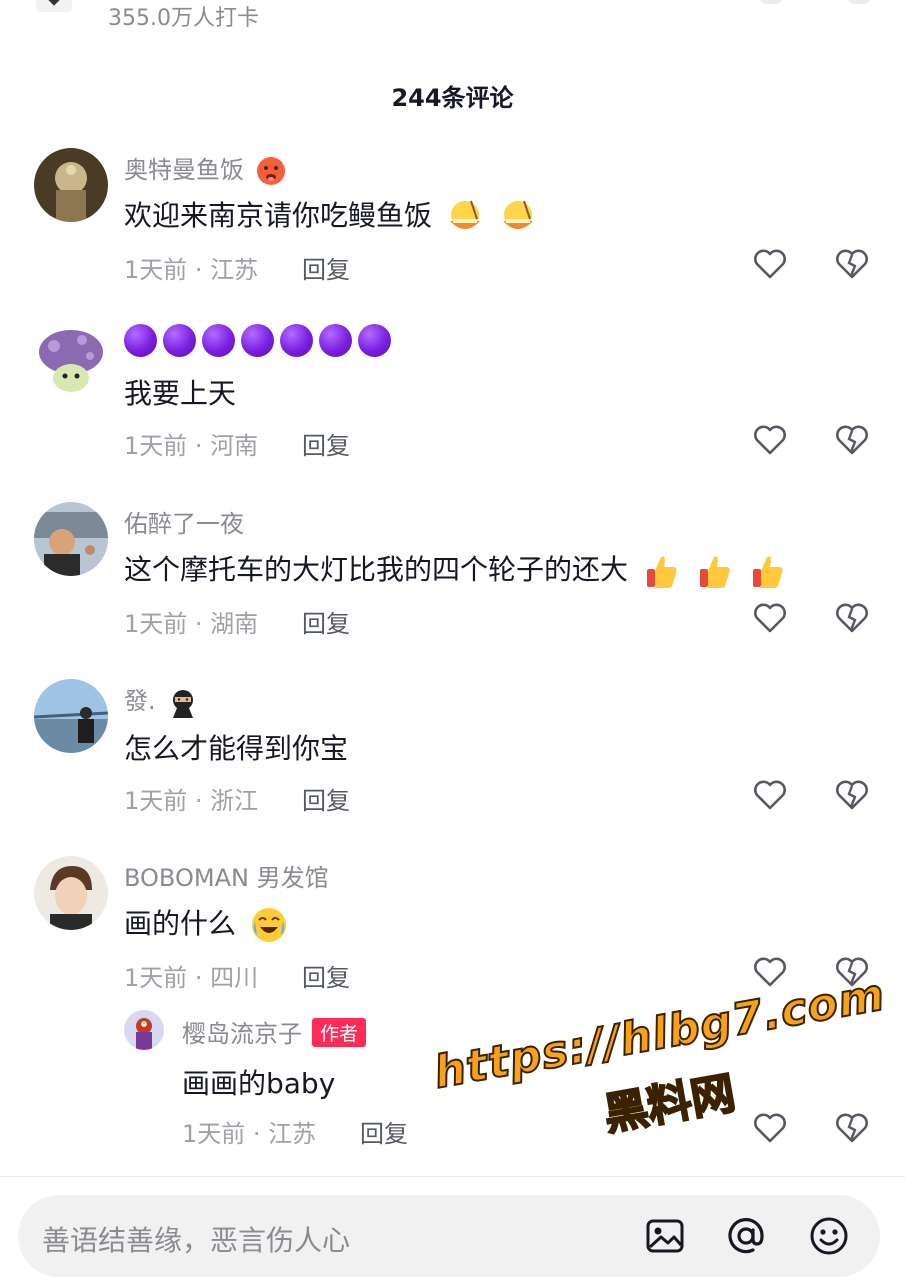 Image resolution: width=905 pixels, height=1280 pixels. Describe the element at coordinates (180, 923) in the screenshot. I see `comment-text: 画的什么` at that location.